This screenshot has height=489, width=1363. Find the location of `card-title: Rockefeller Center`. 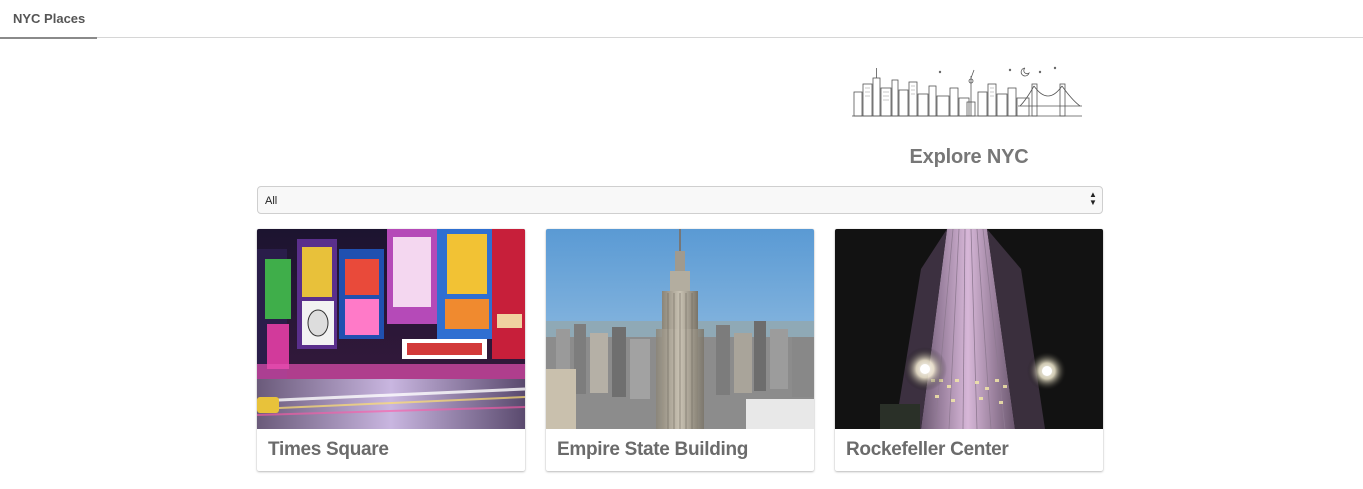

card-title: Rockefeller Center is located at coordinates (927, 449).